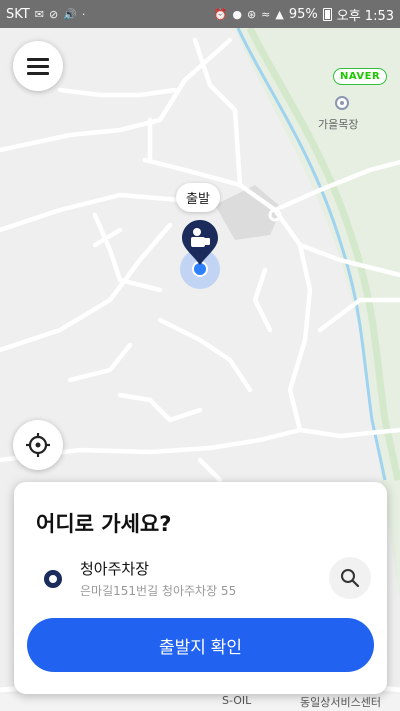 The width and height of the screenshot is (400, 711). Describe the element at coordinates (18, 14) in the screenshot. I see `carrier-label: SKT` at that location.